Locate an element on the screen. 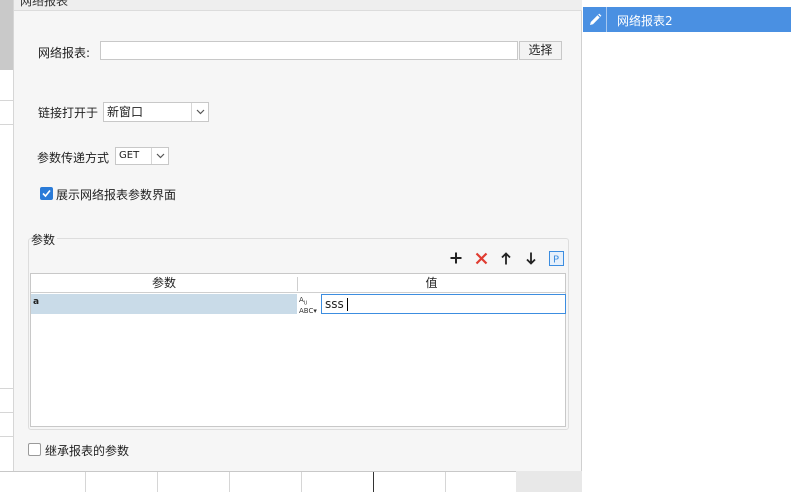 Image resolution: width=791 pixels, height=492 pixels. arrow-down-icon is located at coordinates (531, 258).